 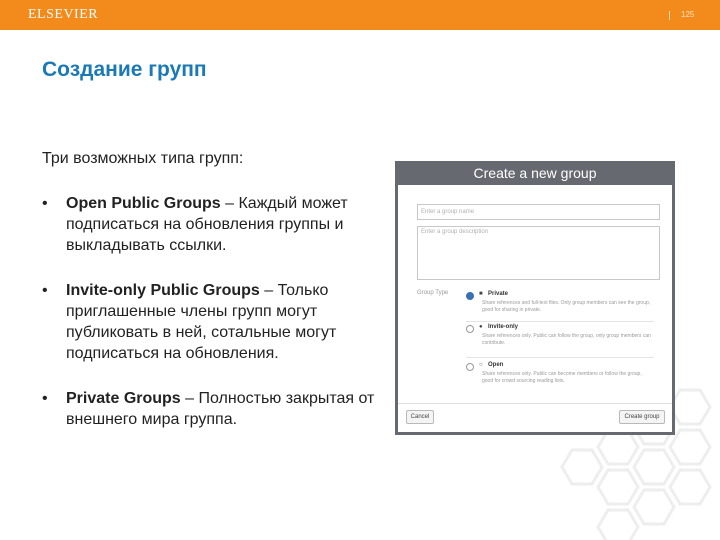 What do you see at coordinates (470, 329) in the screenshot?
I see `radio-invite-only` at bounding box center [470, 329].